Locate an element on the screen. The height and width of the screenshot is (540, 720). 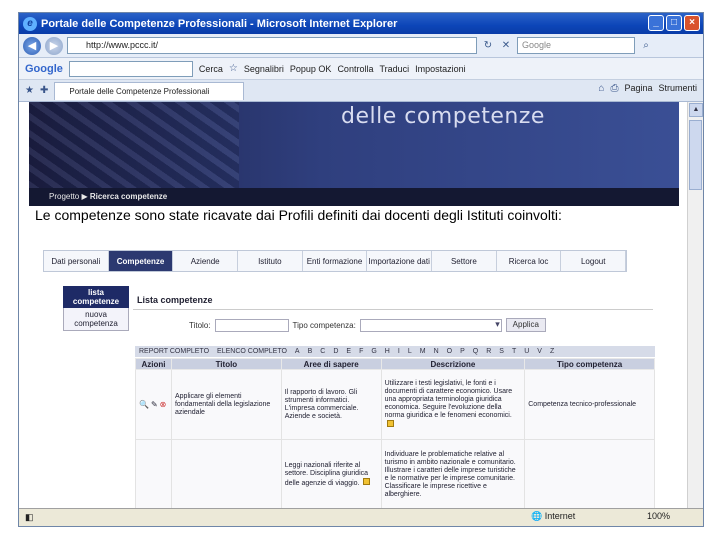
letter-link: M is located at coordinates (423, 351).